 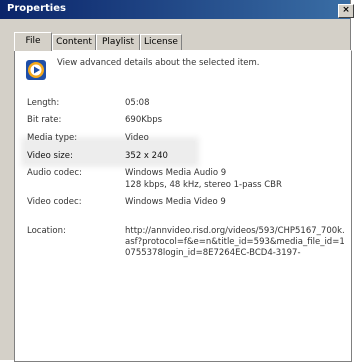 What do you see at coordinates (44, 120) in the screenshot?
I see `bit-rate-label: Bit rate:` at bounding box center [44, 120].